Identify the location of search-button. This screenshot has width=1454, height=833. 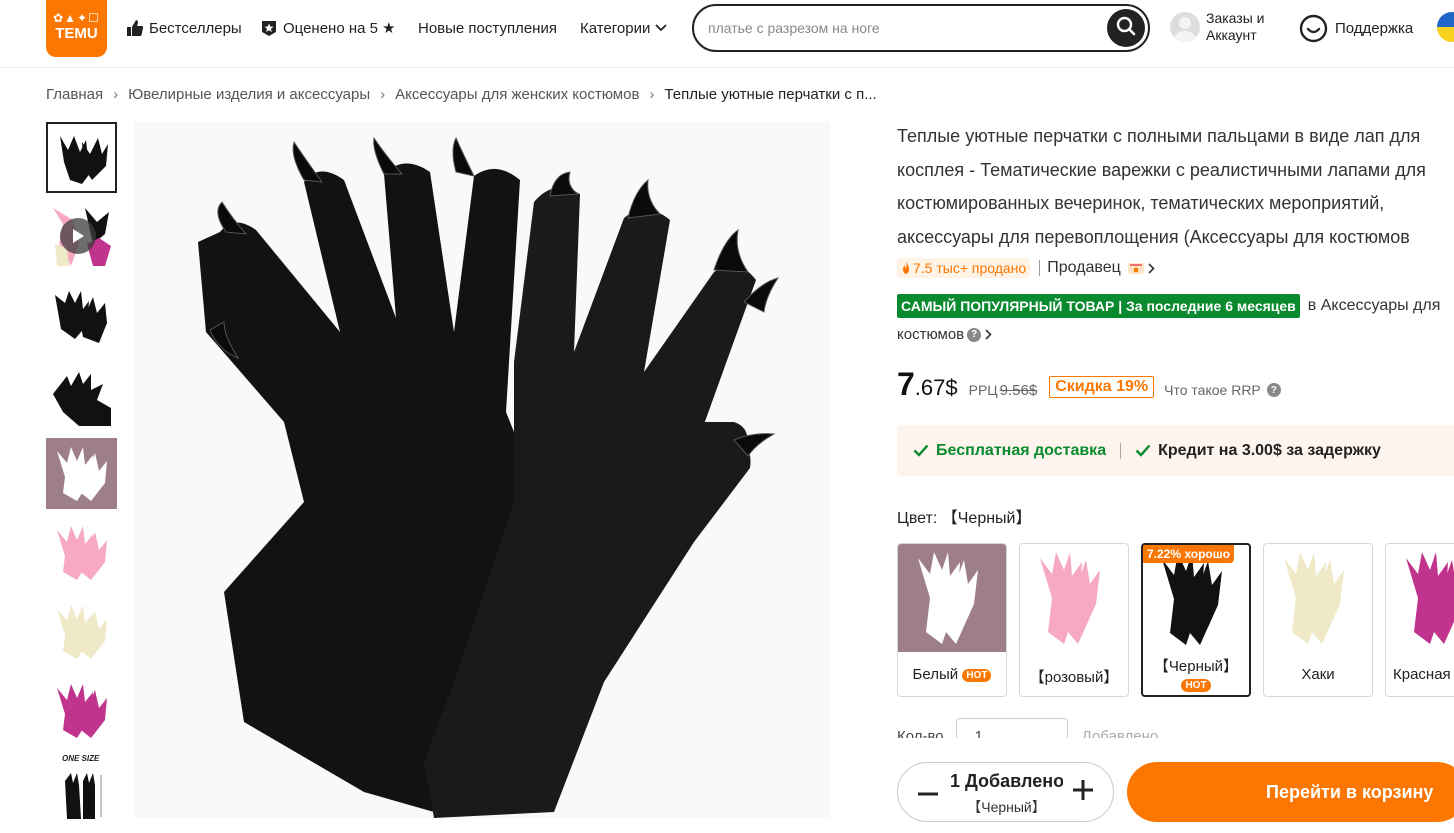
(1126, 28).